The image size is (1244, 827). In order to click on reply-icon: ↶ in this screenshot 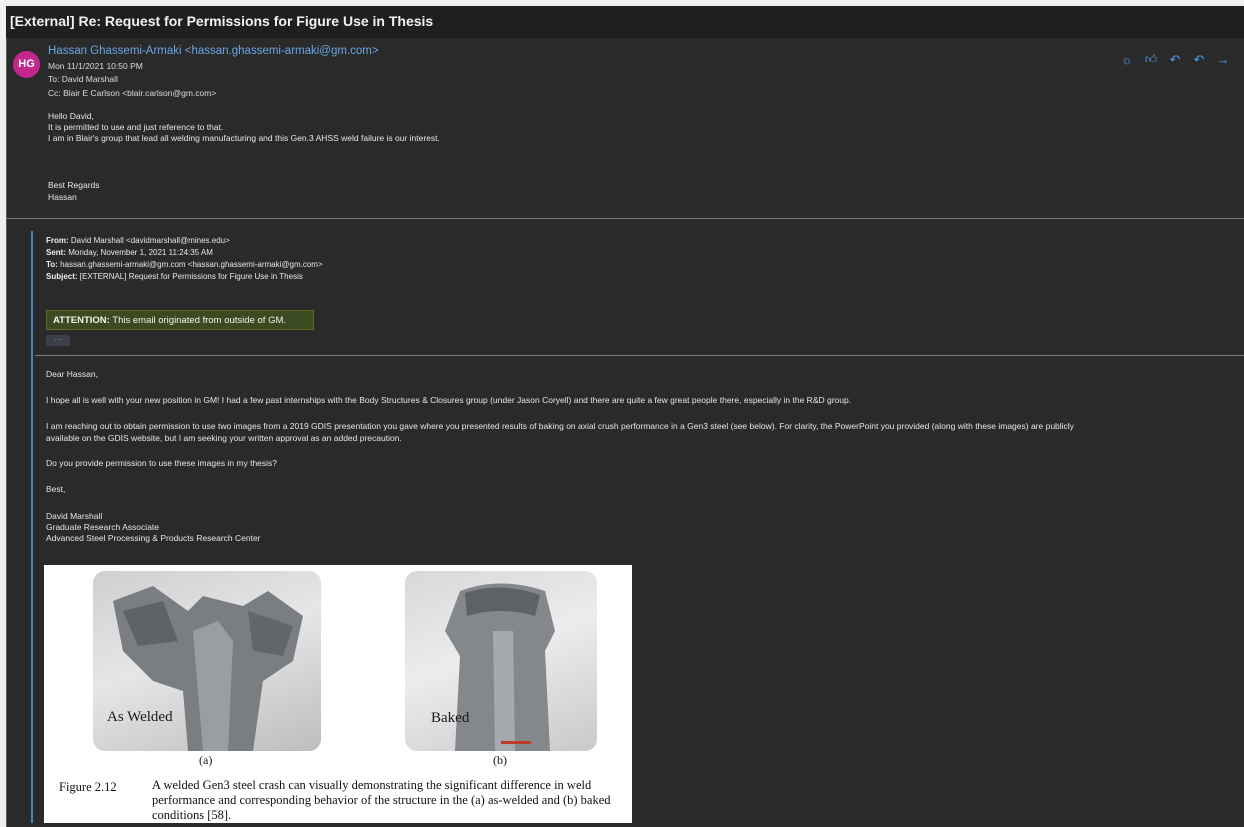, I will do `click(1175, 60)`.